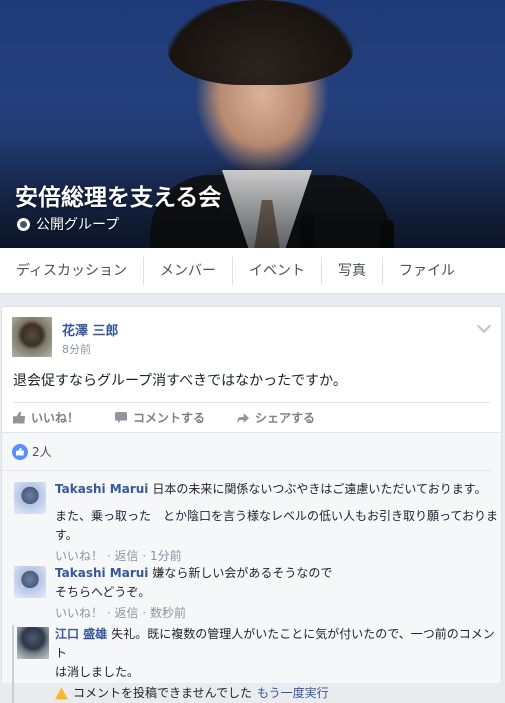 The image size is (505, 703). What do you see at coordinates (78, 225) in the screenshot?
I see `group-privacy-label: 公開グループ` at bounding box center [78, 225].